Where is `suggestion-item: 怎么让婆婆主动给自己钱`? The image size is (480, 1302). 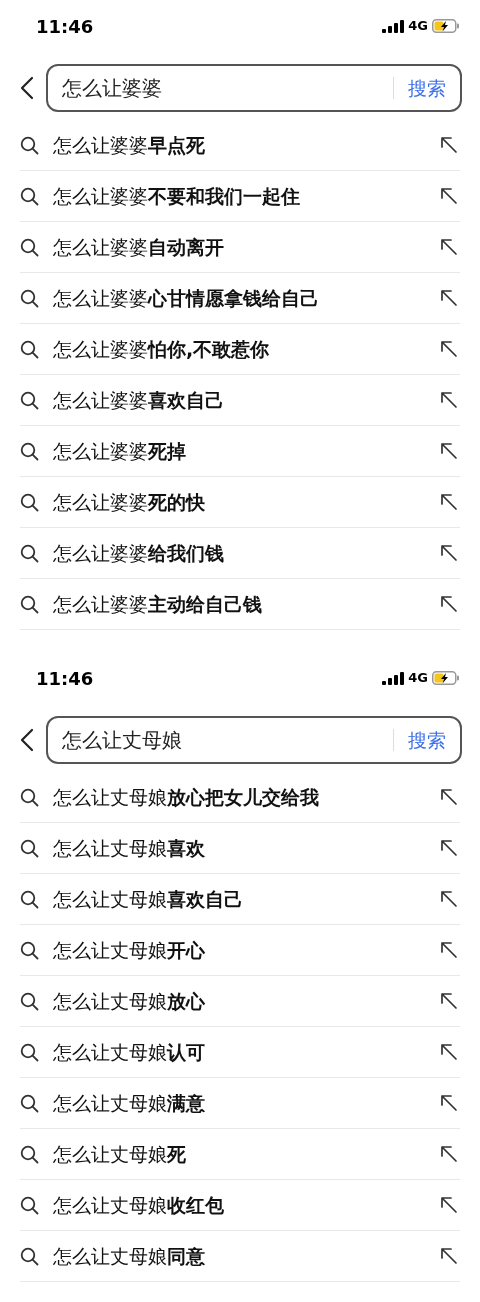
suggestion-item: 怎么让婆婆主动给自己钱 is located at coordinates (240, 604).